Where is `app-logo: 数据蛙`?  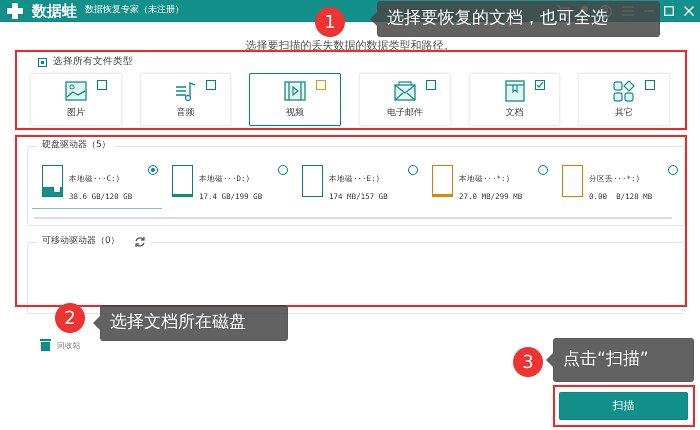 app-logo: 数据蛙 is located at coordinates (54, 11).